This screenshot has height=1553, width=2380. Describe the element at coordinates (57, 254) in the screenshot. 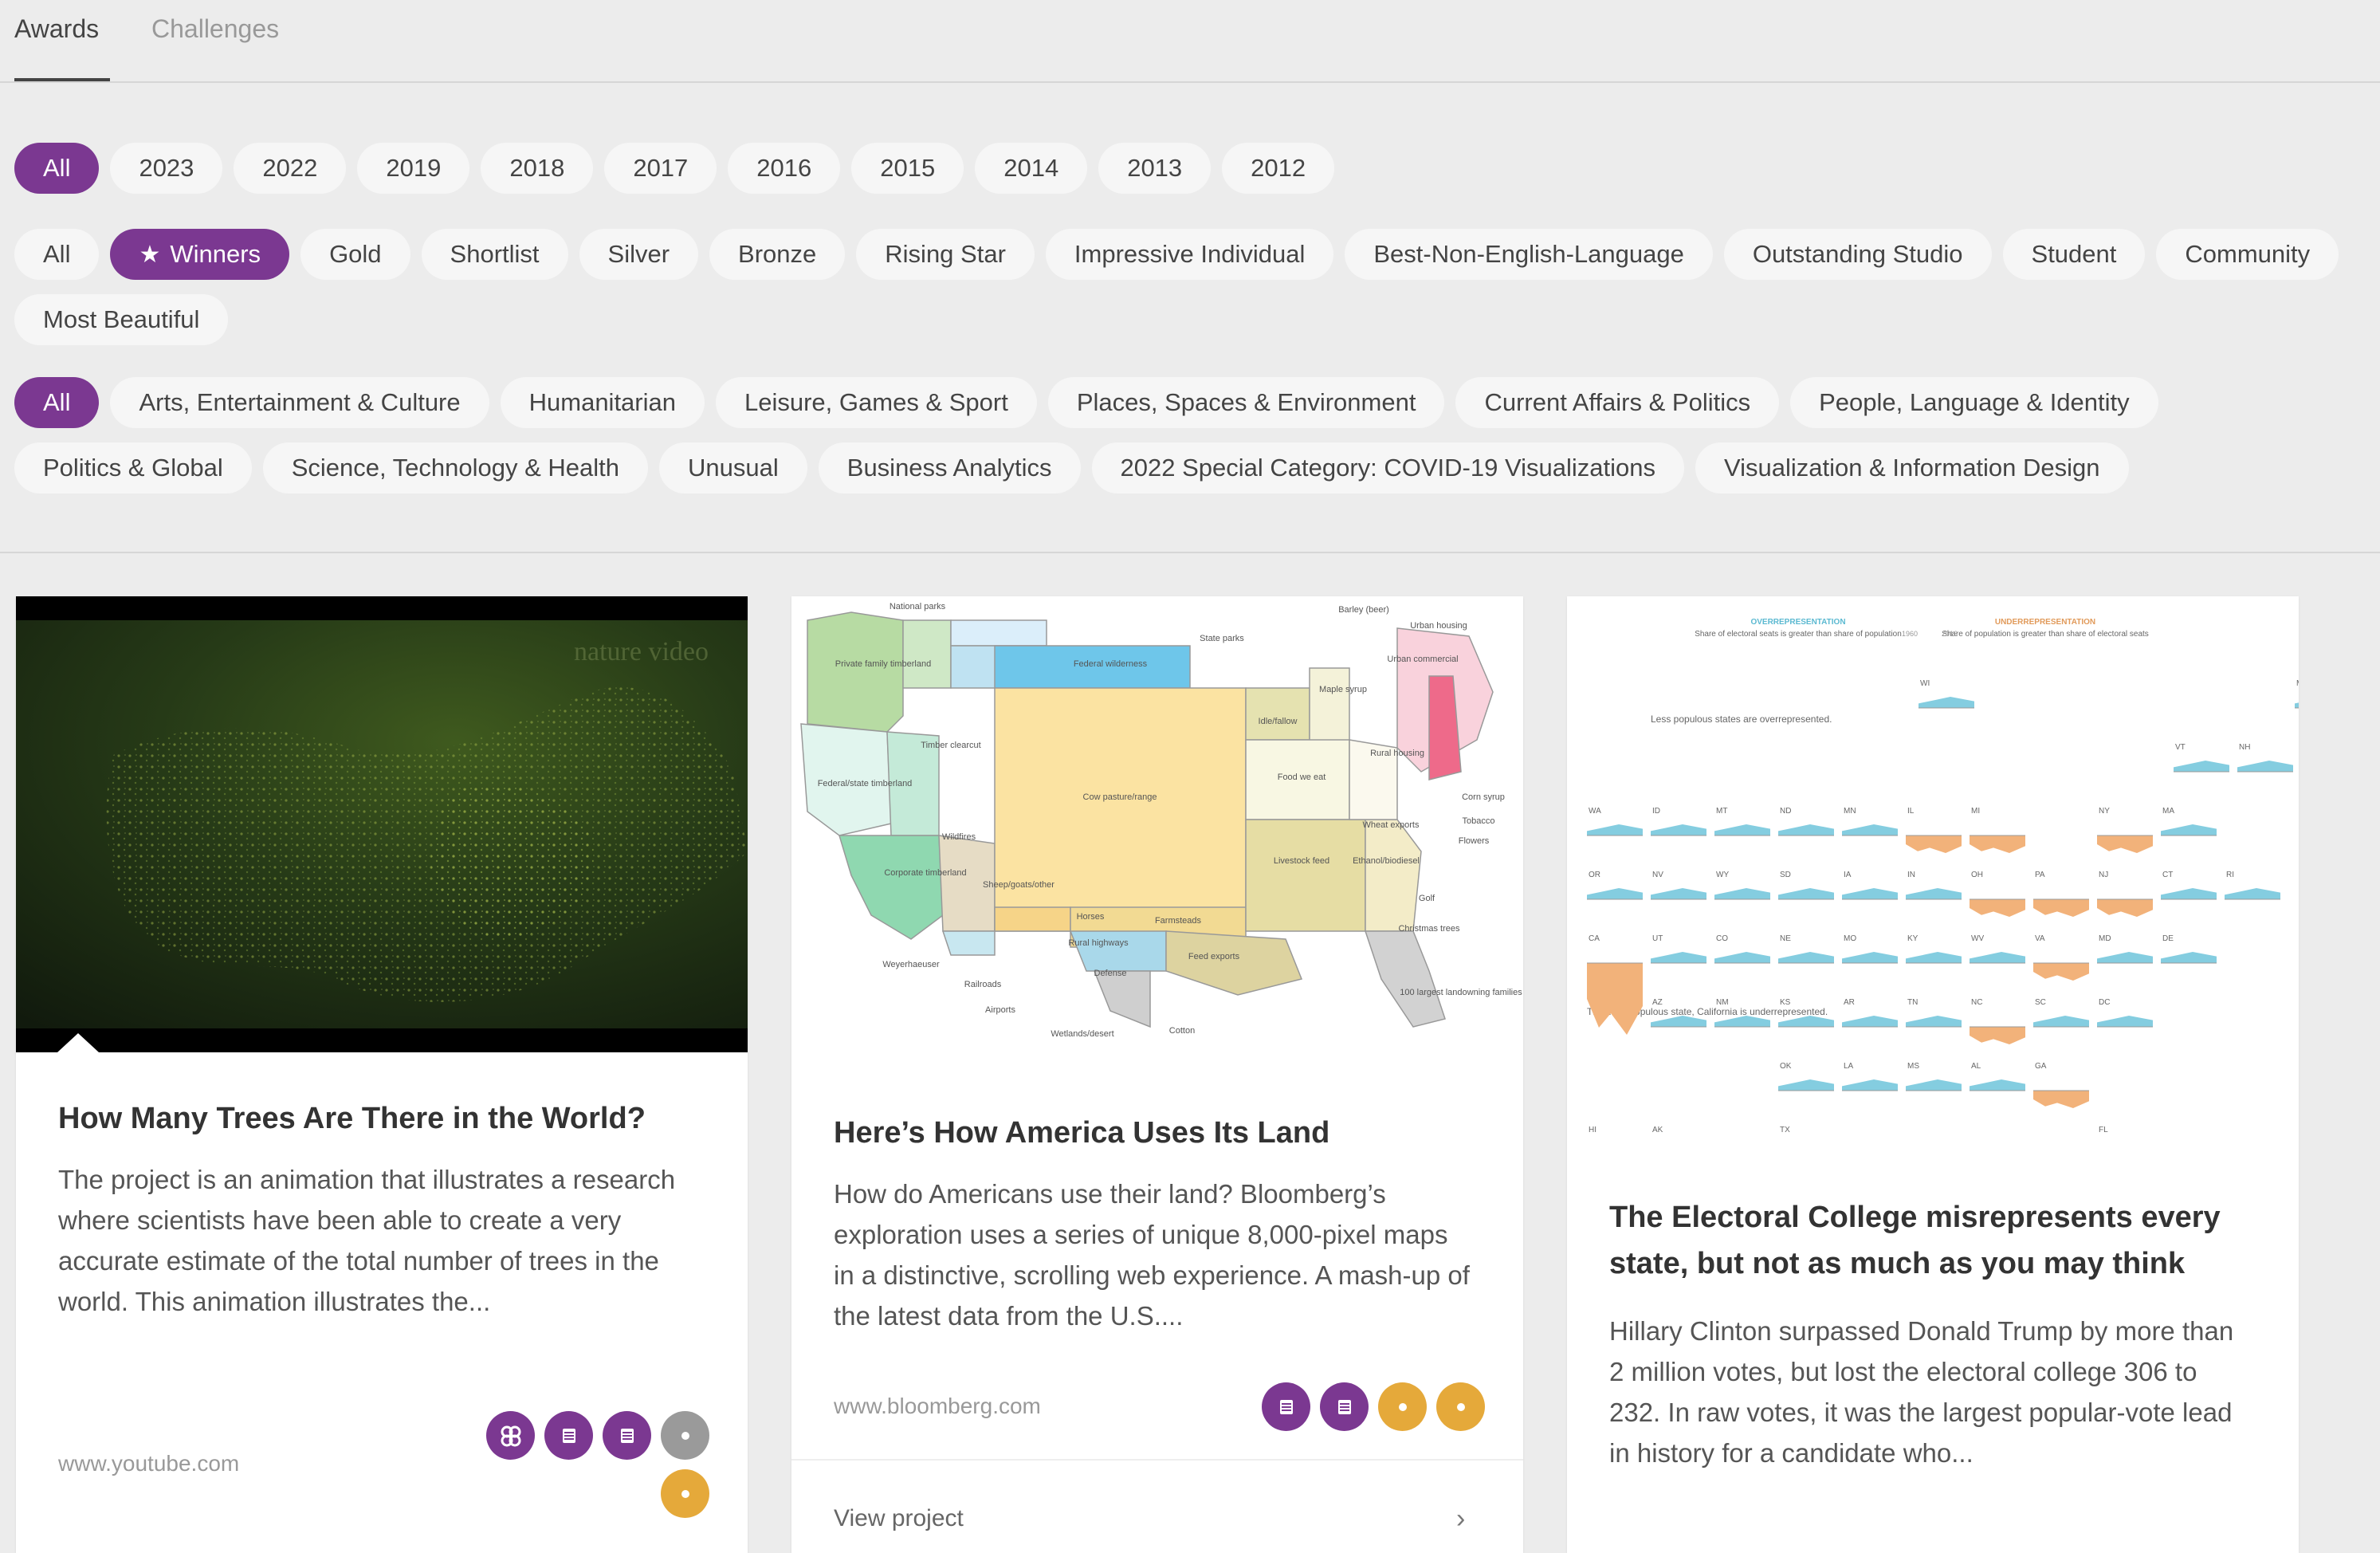

I see `award-chip: All` at that location.